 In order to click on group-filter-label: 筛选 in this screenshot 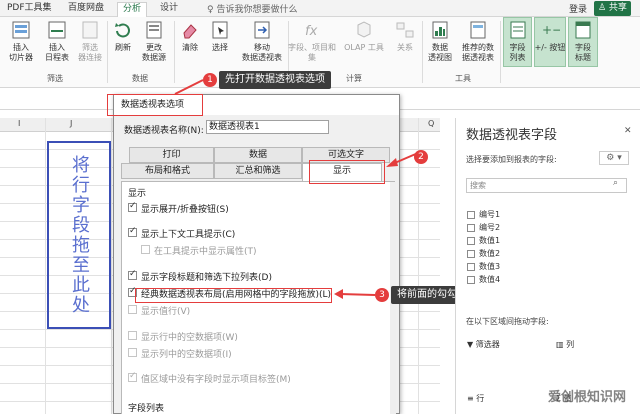, I will do `click(55, 78)`.